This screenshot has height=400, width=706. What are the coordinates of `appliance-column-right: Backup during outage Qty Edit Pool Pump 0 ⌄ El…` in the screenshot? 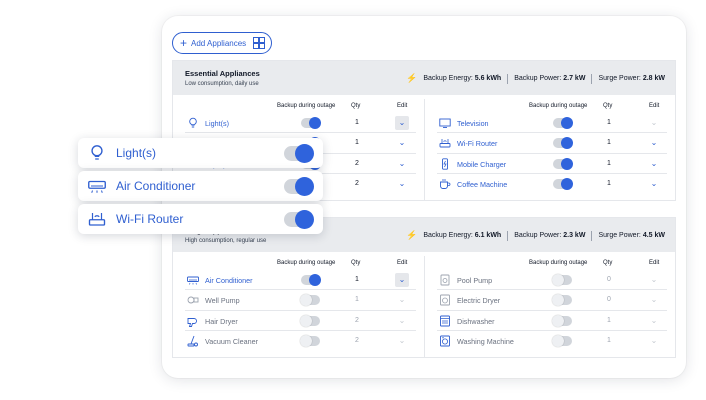 It's located at (549, 307).